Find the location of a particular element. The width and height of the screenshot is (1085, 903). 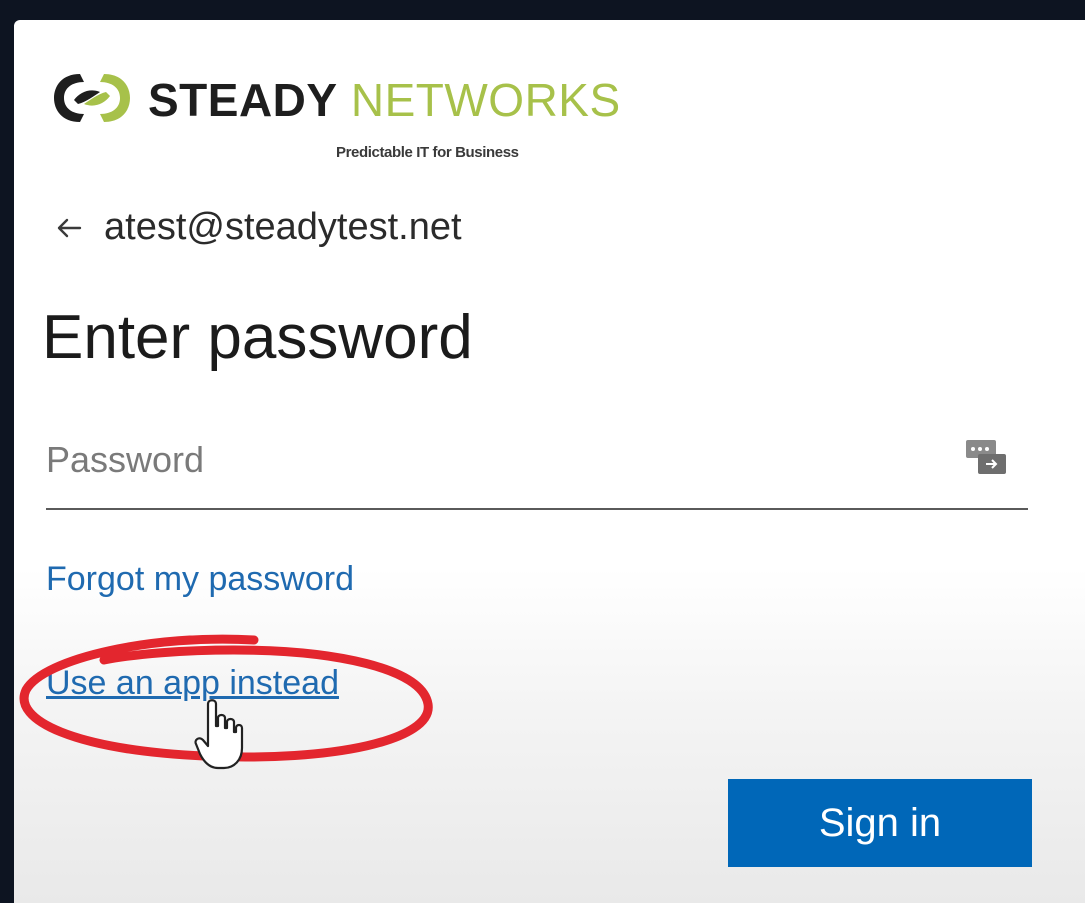

logo-mark-icon is located at coordinates (92, 98).